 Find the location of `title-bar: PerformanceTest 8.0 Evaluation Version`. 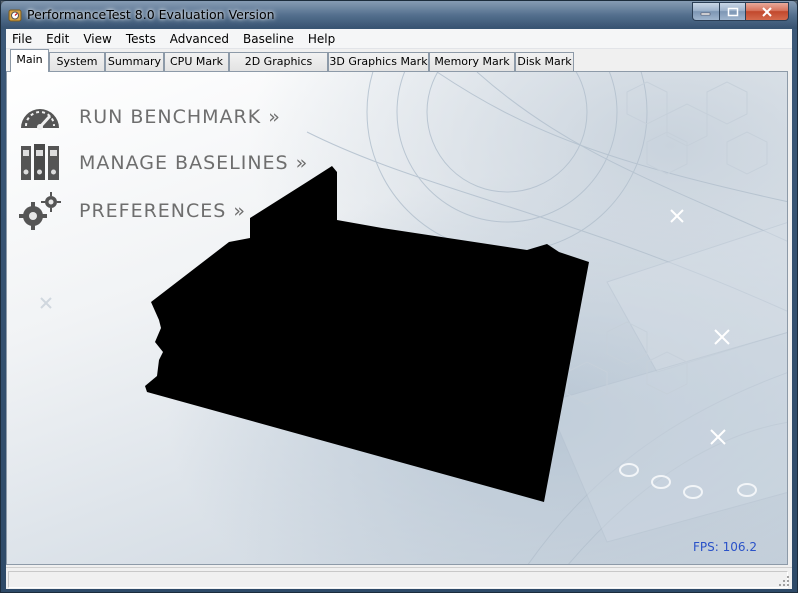

title-bar: PerformanceTest 8.0 Evaluation Version is located at coordinates (399, 15).